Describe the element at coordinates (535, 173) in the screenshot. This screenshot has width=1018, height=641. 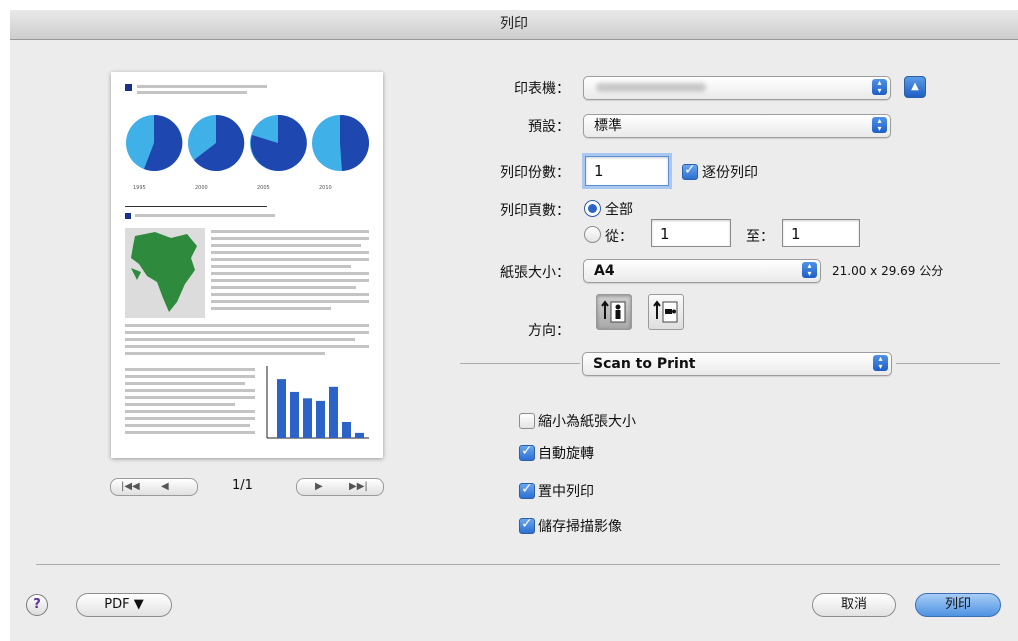
I see `copies-label: 列印份數：` at that location.